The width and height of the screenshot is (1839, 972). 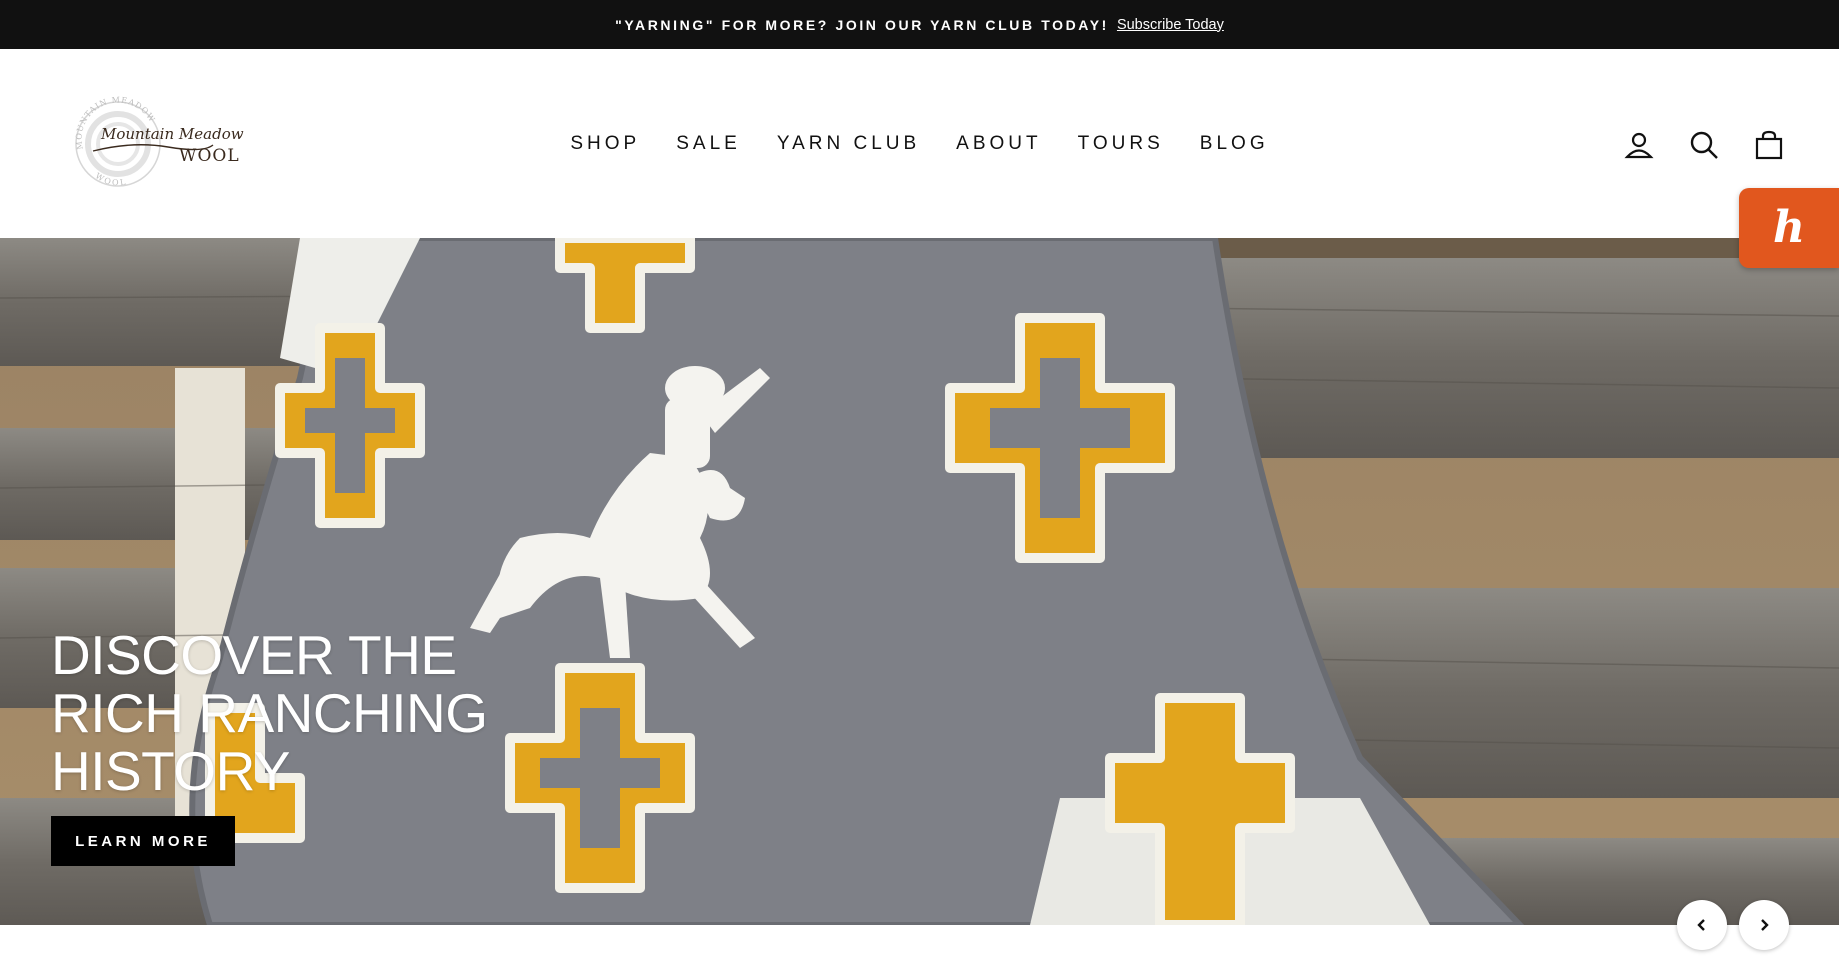 What do you see at coordinates (1702, 925) in the screenshot?
I see `chevron-left-icon` at bounding box center [1702, 925].